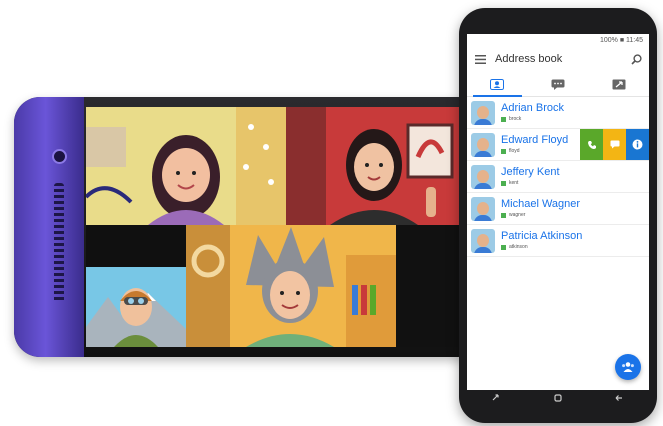 This screenshot has height=426, width=663. What do you see at coordinates (529, 59) in the screenshot?
I see `page-title: Address book` at bounding box center [529, 59].